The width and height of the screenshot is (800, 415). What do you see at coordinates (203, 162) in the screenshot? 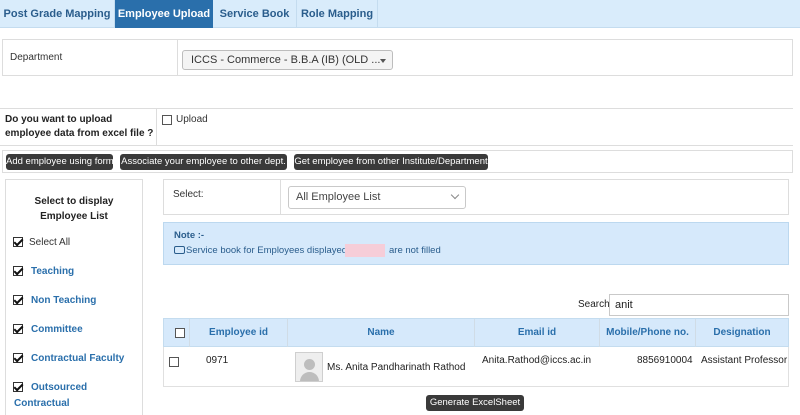
I see `associate-employee-button: Associate your employee to other dept.` at bounding box center [203, 162].